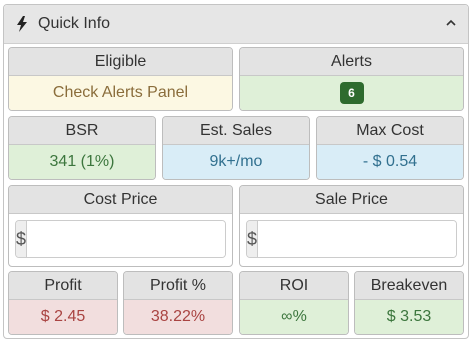  I want to click on eligible-value: Check Alerts Panel, so click(120, 93).